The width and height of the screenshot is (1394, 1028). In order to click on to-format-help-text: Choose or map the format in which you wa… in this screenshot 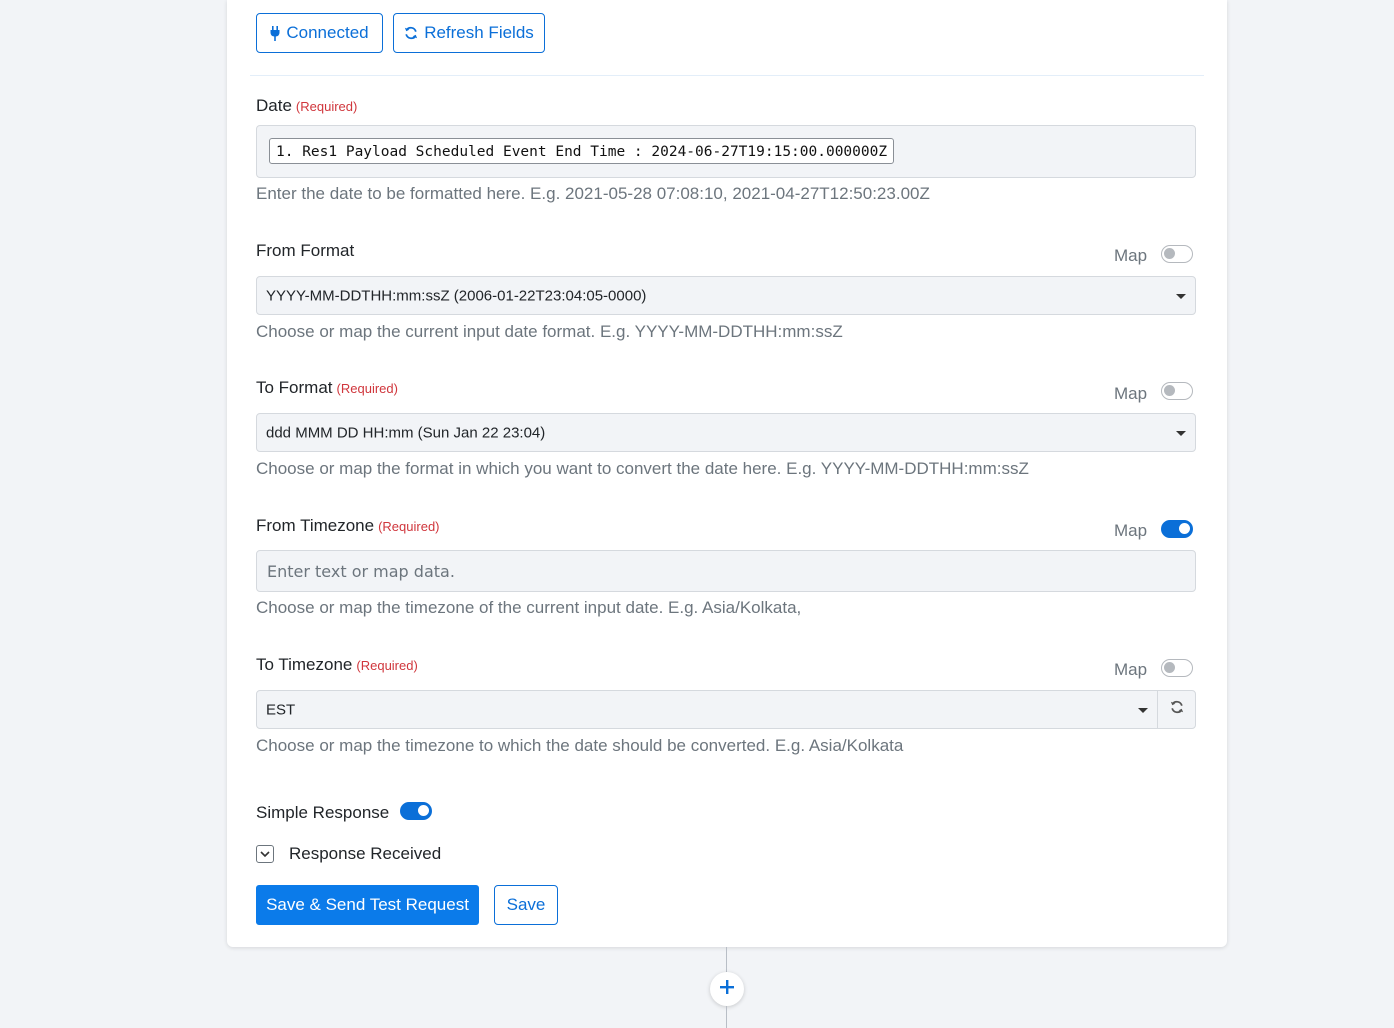, I will do `click(642, 468)`.